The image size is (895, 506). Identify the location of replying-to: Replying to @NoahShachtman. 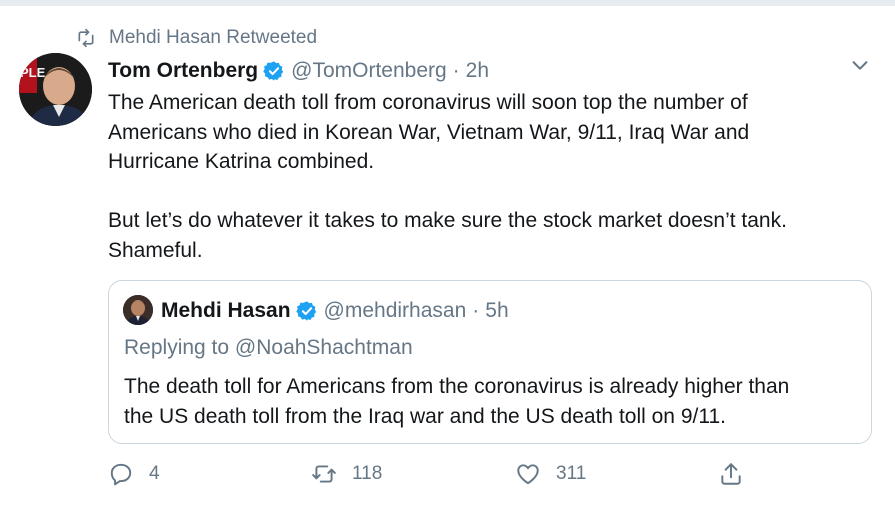
(268, 348).